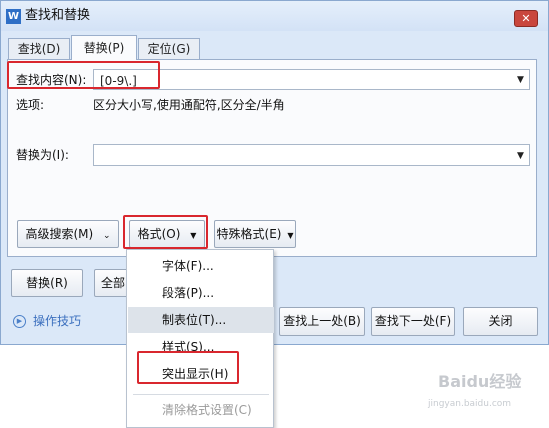 This screenshot has width=549, height=428. I want to click on double-chevron-down-icon: ⌄, so click(107, 236).